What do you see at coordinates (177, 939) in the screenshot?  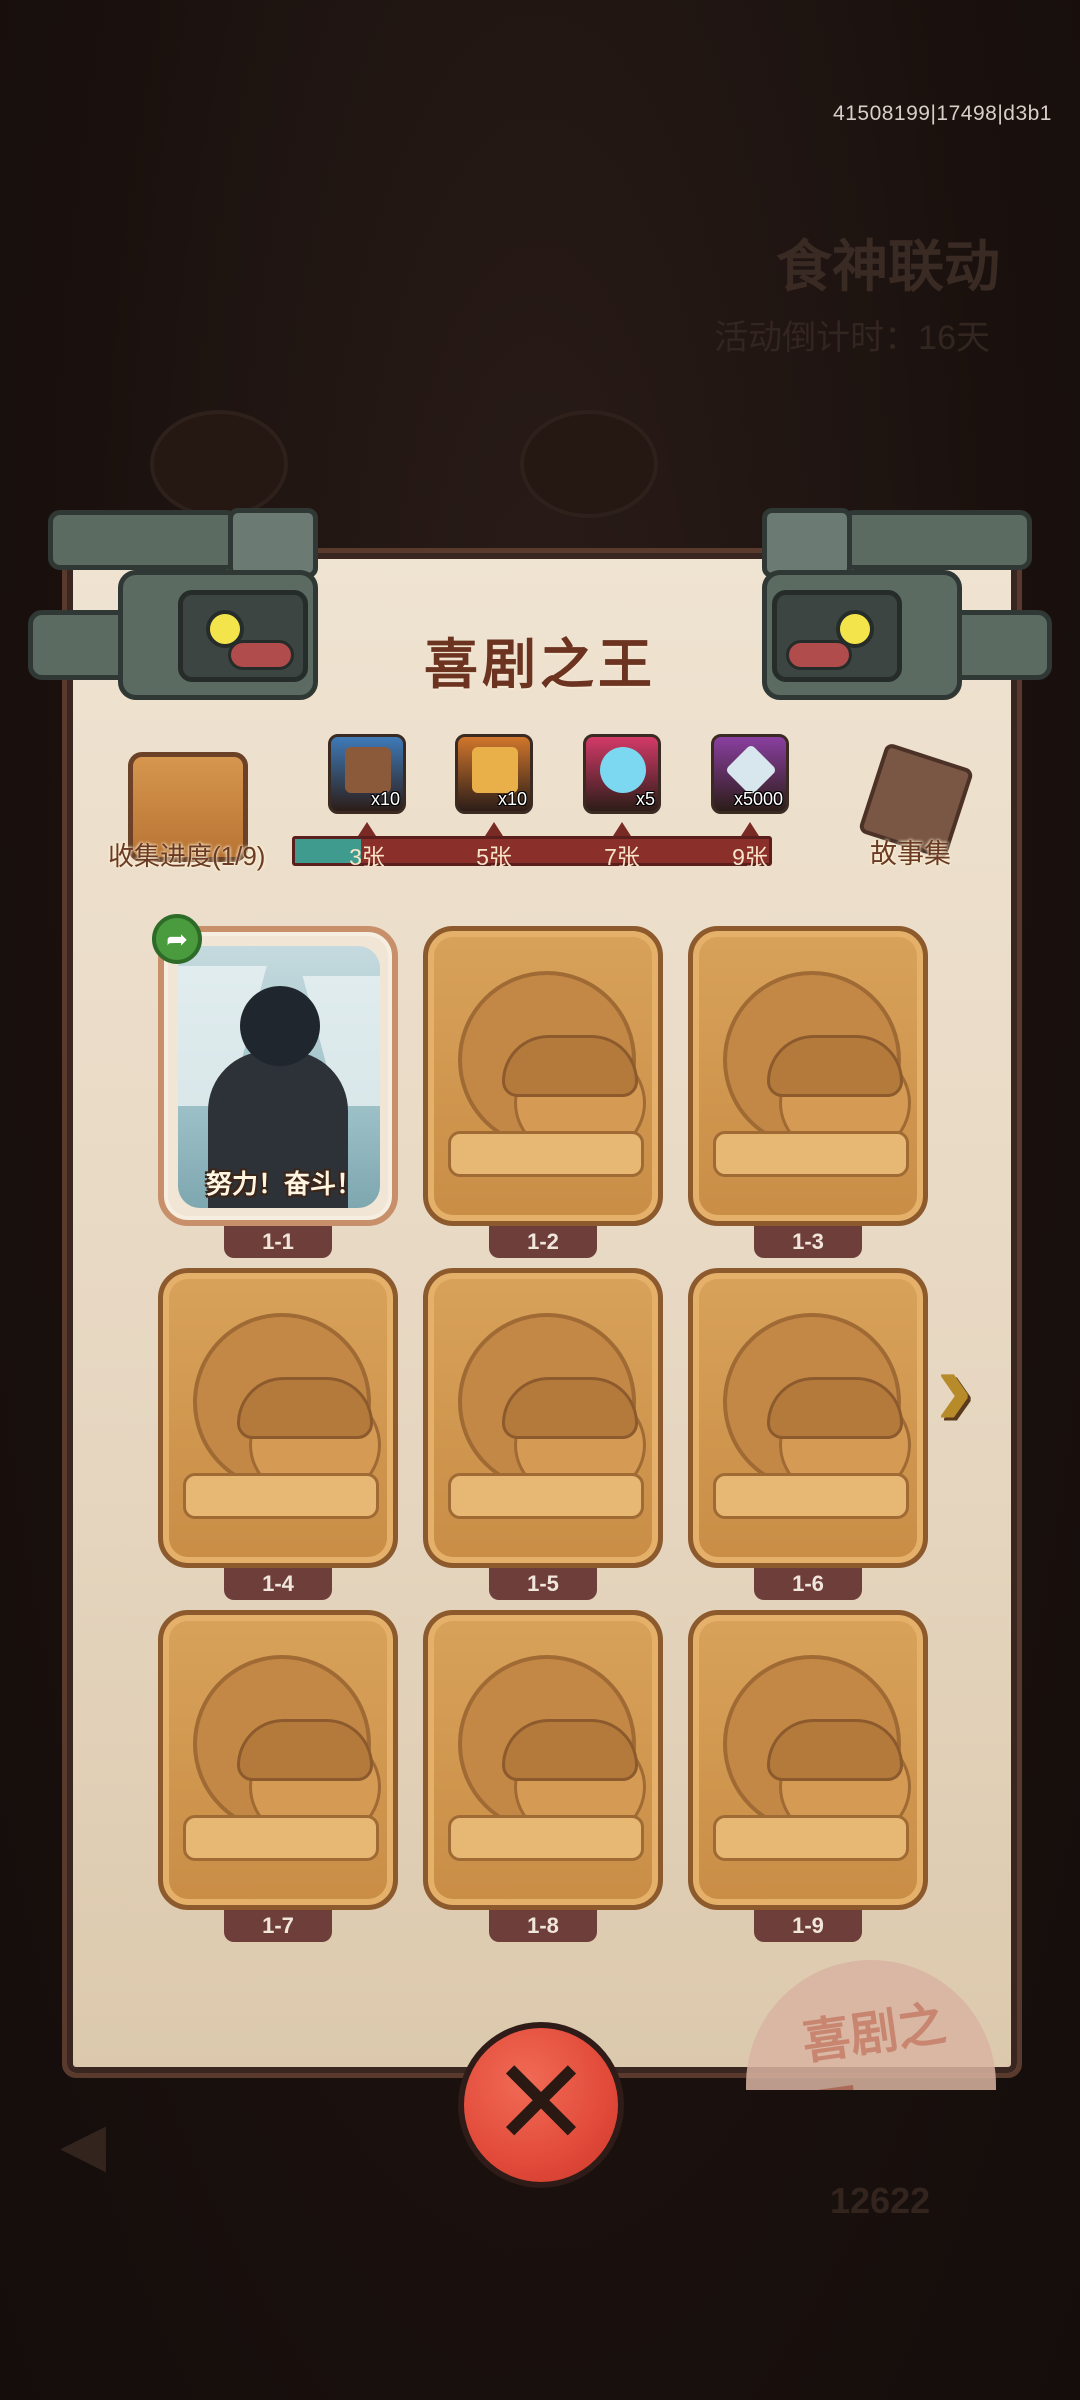 I see `share-icon: ➦` at bounding box center [177, 939].